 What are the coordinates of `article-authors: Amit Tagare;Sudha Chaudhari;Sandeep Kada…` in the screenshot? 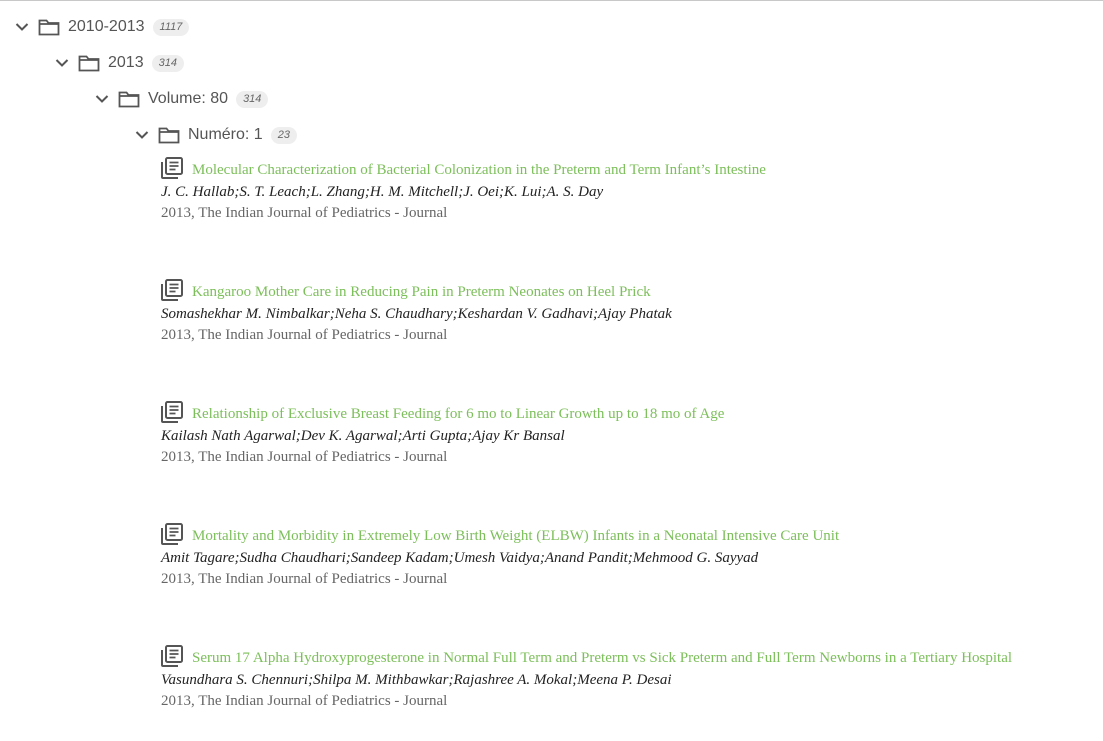 It's located at (460, 558).